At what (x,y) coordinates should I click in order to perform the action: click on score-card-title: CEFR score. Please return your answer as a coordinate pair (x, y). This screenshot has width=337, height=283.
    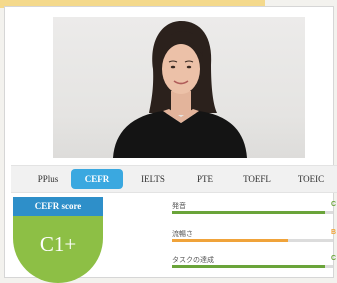
    Looking at the image, I should click on (58, 206).